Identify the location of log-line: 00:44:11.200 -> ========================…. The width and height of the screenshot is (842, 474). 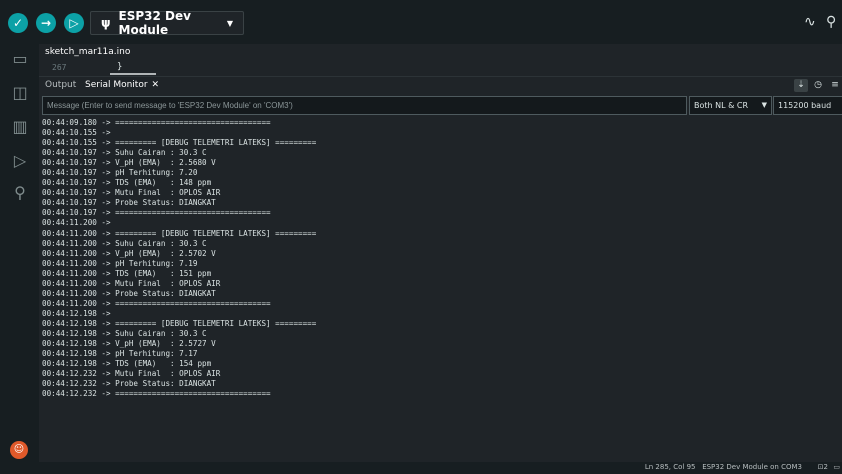
(156, 303).